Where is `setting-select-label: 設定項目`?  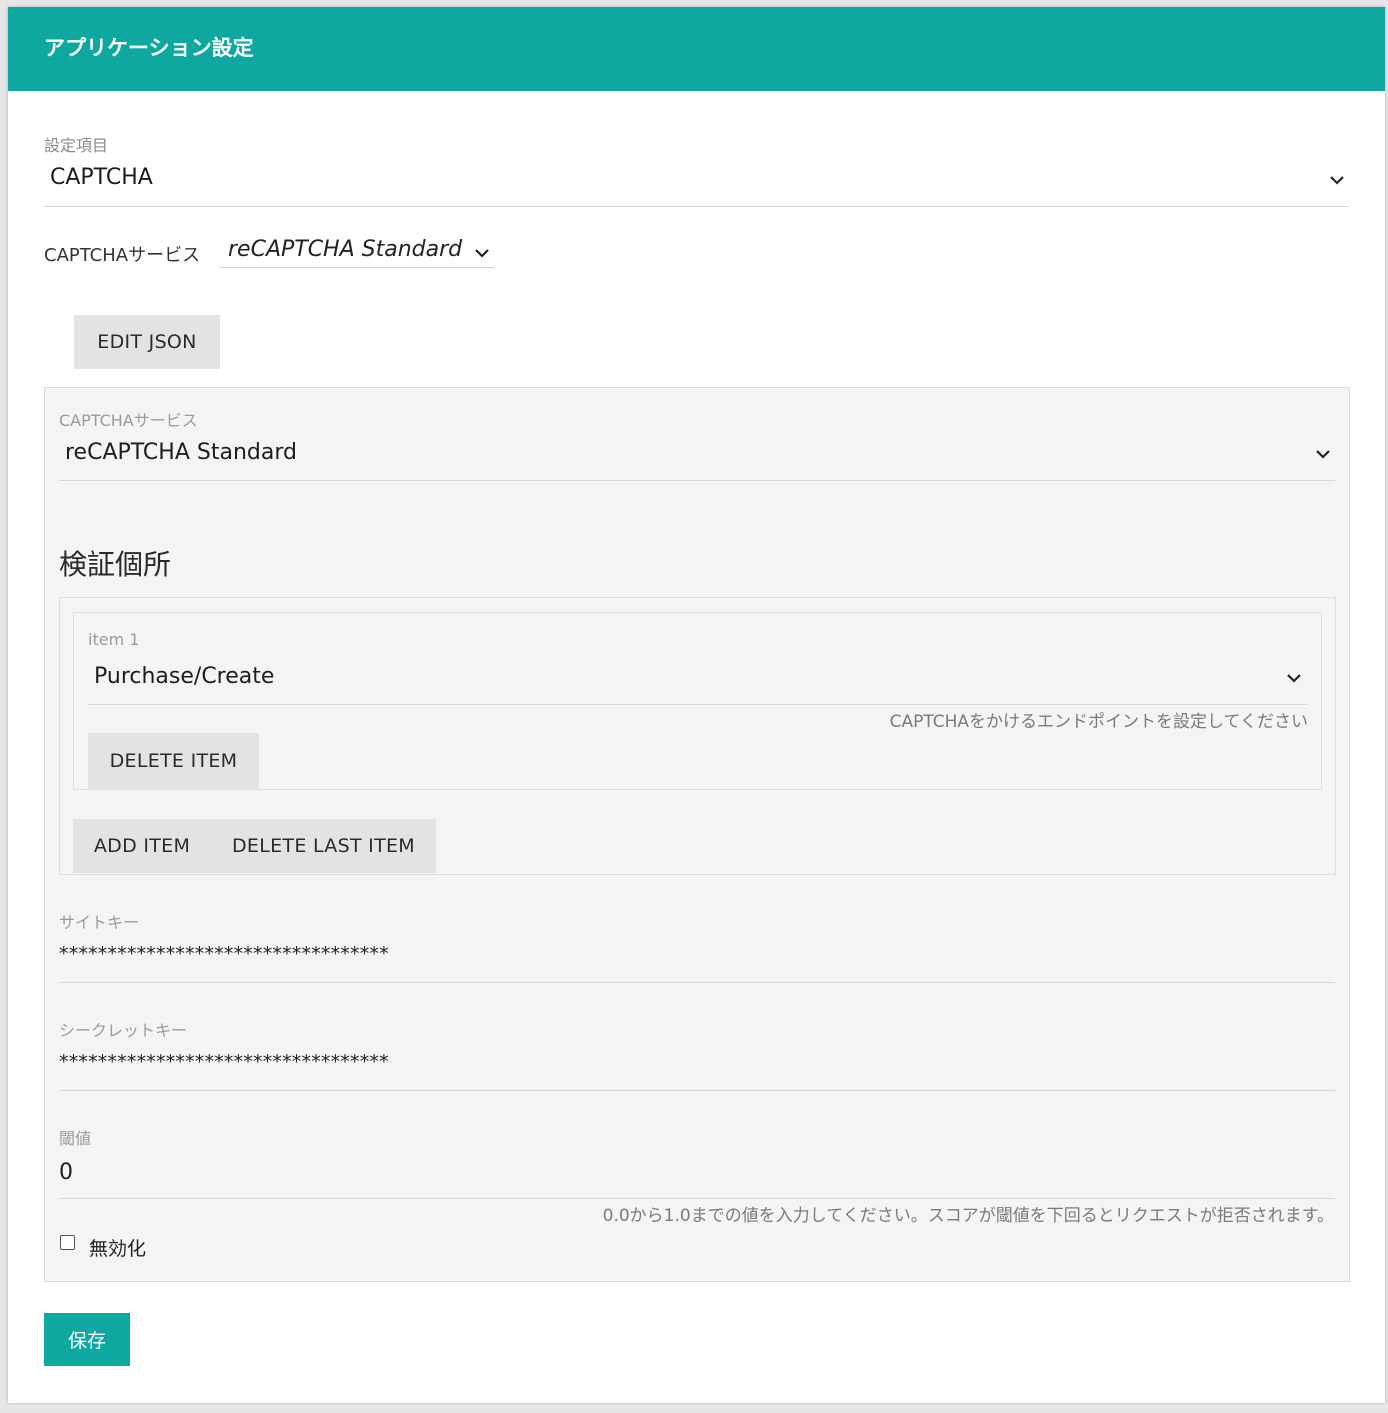
setting-select-label: 設定項目 is located at coordinates (76, 145).